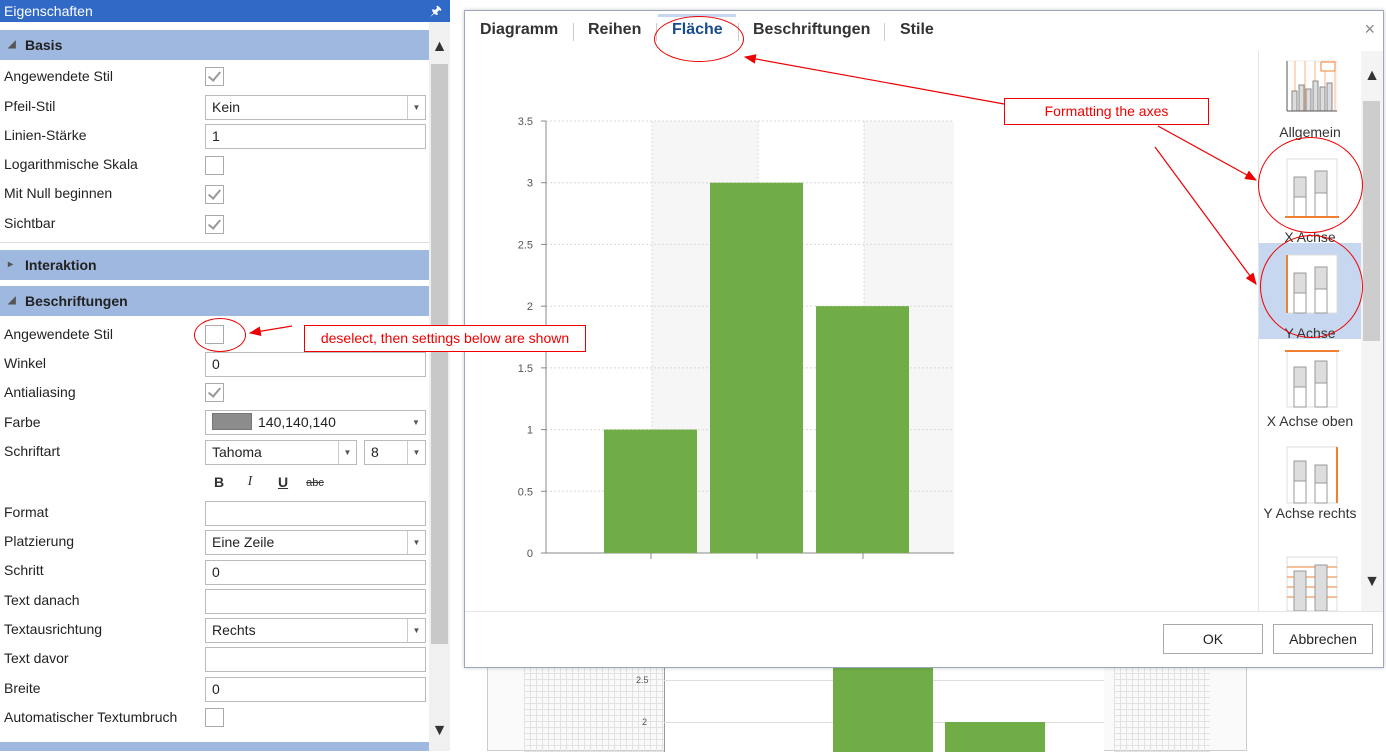 The width and height of the screenshot is (1386, 752). What do you see at coordinates (642, 680) in the screenshot?
I see `background-tick: 2.5` at bounding box center [642, 680].